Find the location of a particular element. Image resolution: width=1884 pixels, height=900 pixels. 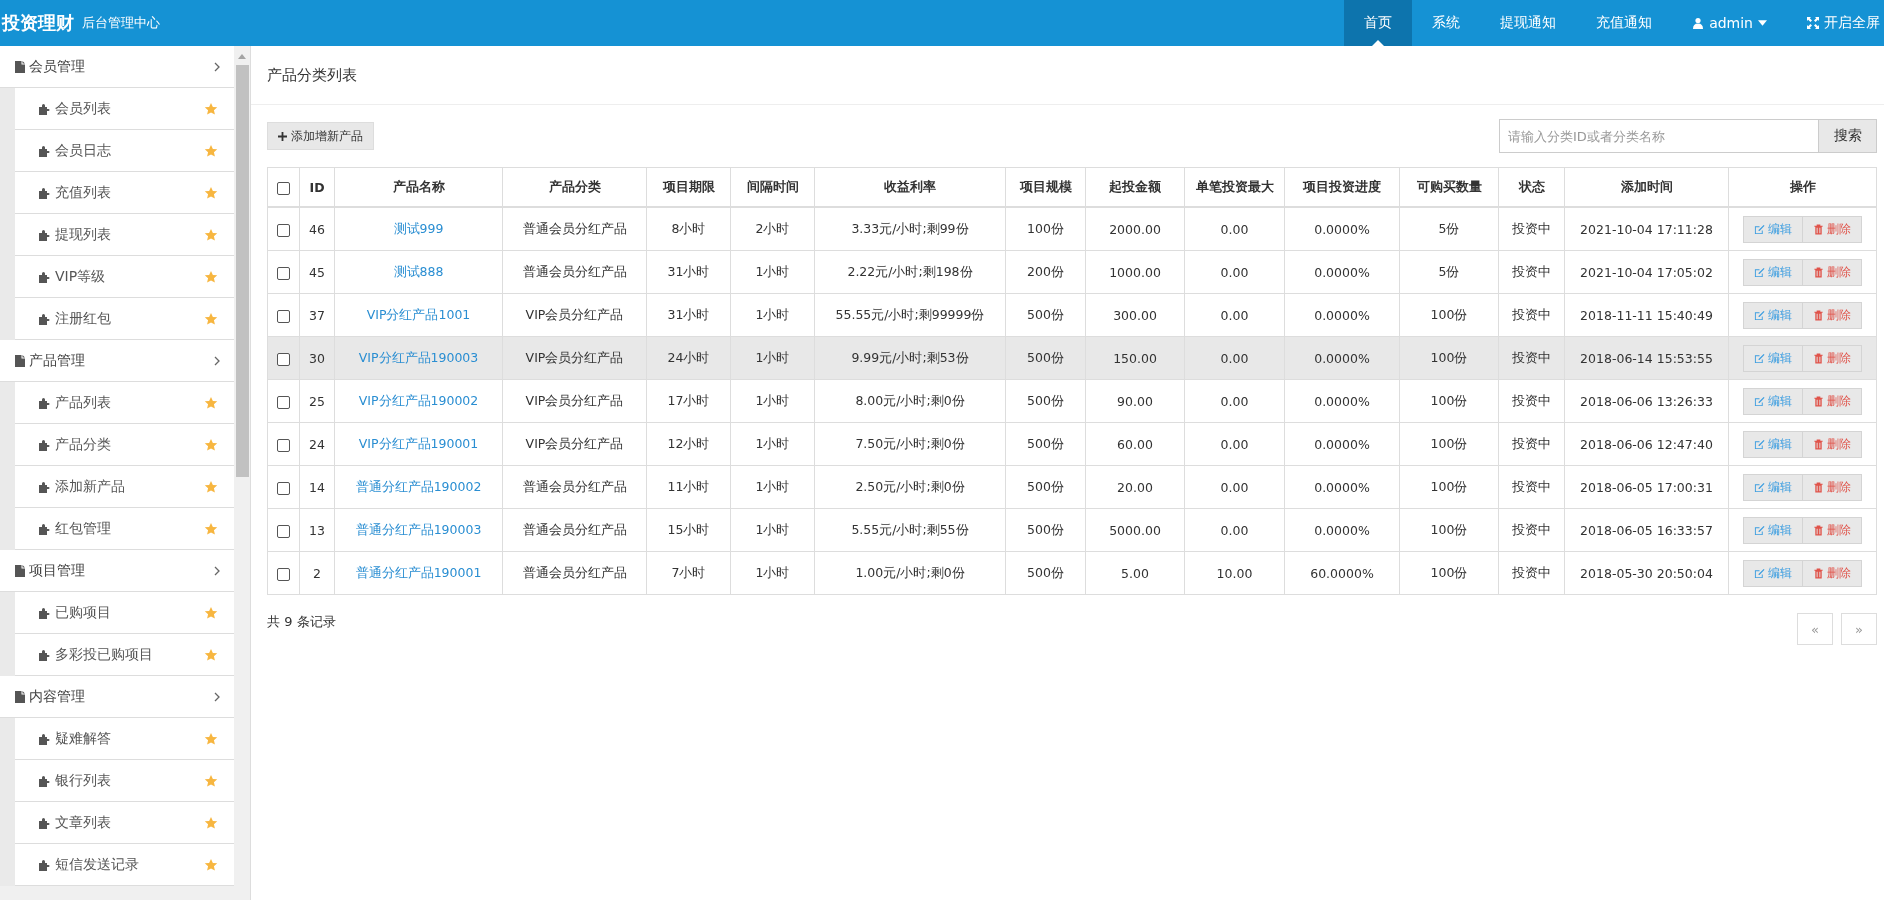

menu-item: 红包管理 is located at coordinates (124, 529).